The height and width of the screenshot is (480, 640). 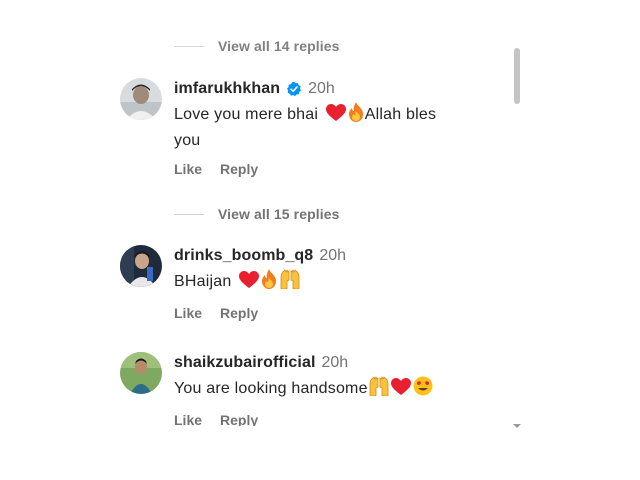 What do you see at coordinates (517, 426) in the screenshot?
I see `scroll-down-icon` at bounding box center [517, 426].